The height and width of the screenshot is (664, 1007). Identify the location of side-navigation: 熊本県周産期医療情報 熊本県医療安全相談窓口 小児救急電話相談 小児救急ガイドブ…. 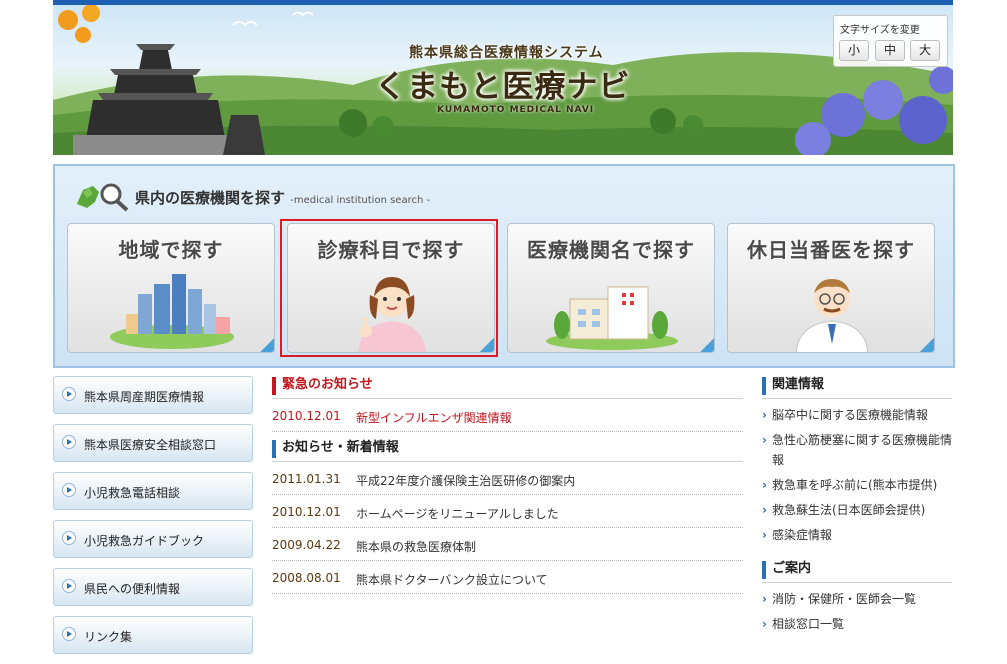
(153, 520).